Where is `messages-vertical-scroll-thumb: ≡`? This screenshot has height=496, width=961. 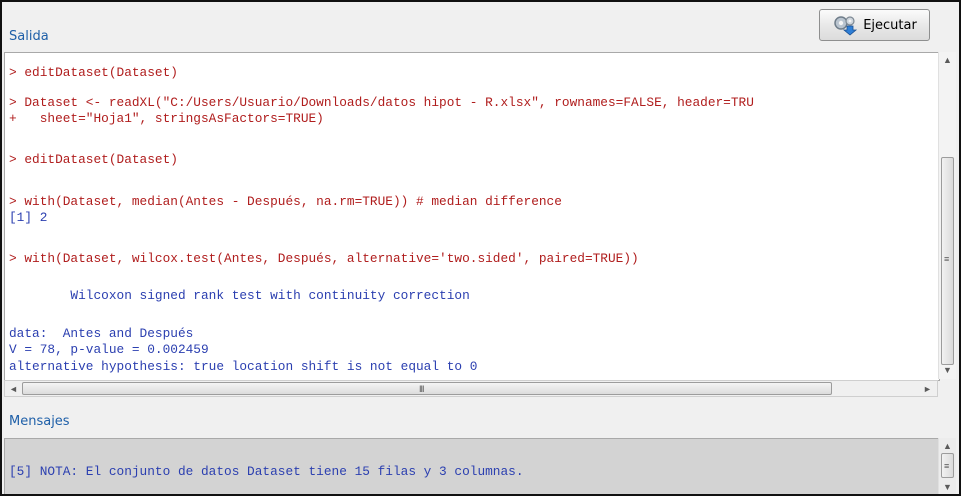 messages-vertical-scroll-thumb: ≡ is located at coordinates (947, 465).